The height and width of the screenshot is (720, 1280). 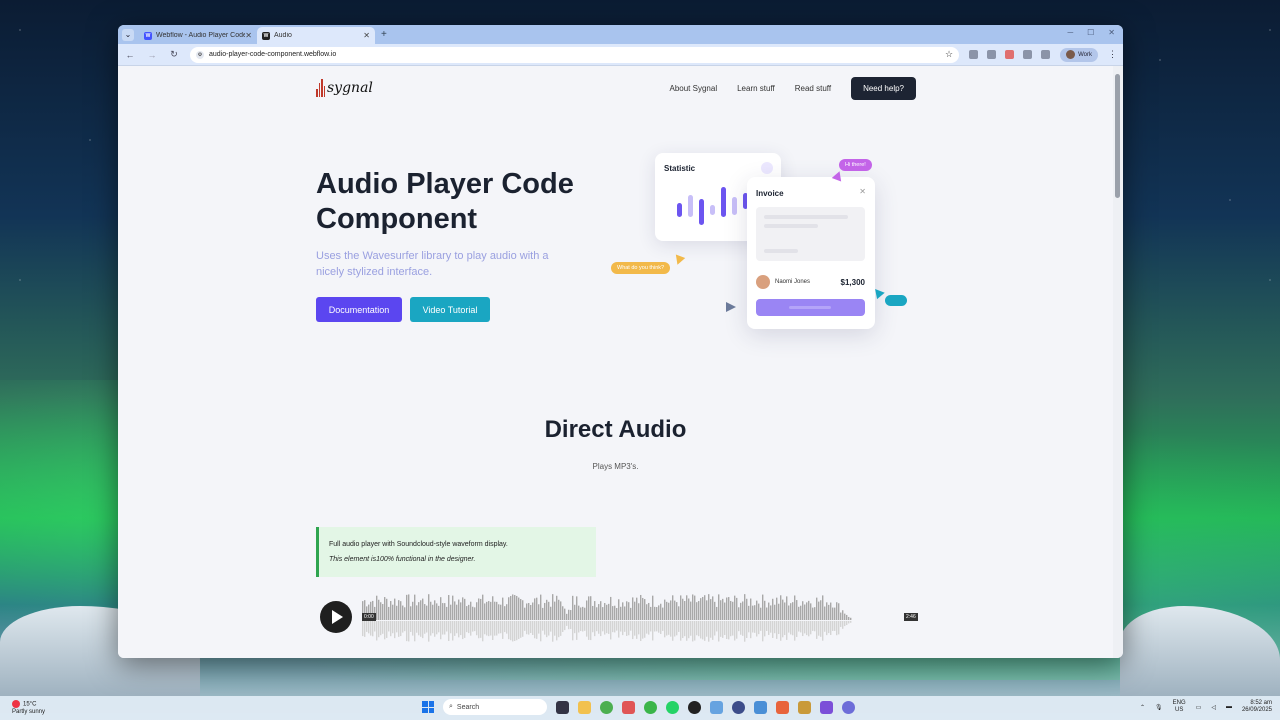 I want to click on window-controls: ─ ☐ ✕, so click(x=1091, y=32).